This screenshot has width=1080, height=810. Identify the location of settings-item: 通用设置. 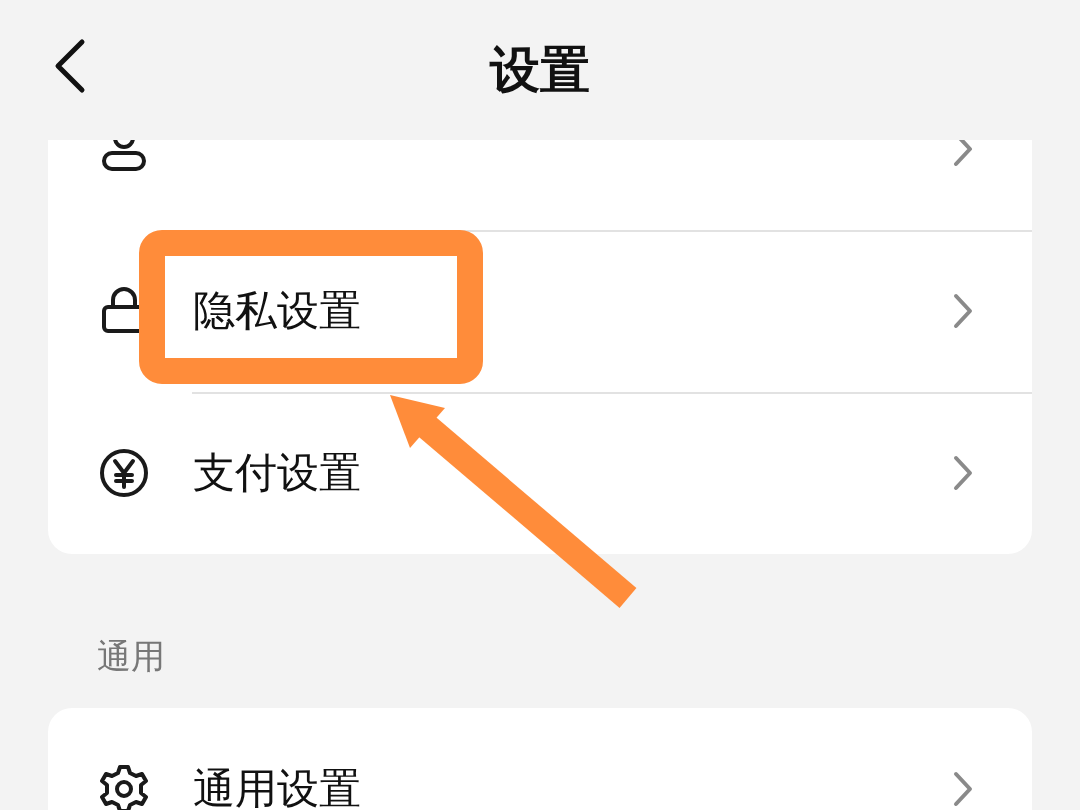
(540, 759).